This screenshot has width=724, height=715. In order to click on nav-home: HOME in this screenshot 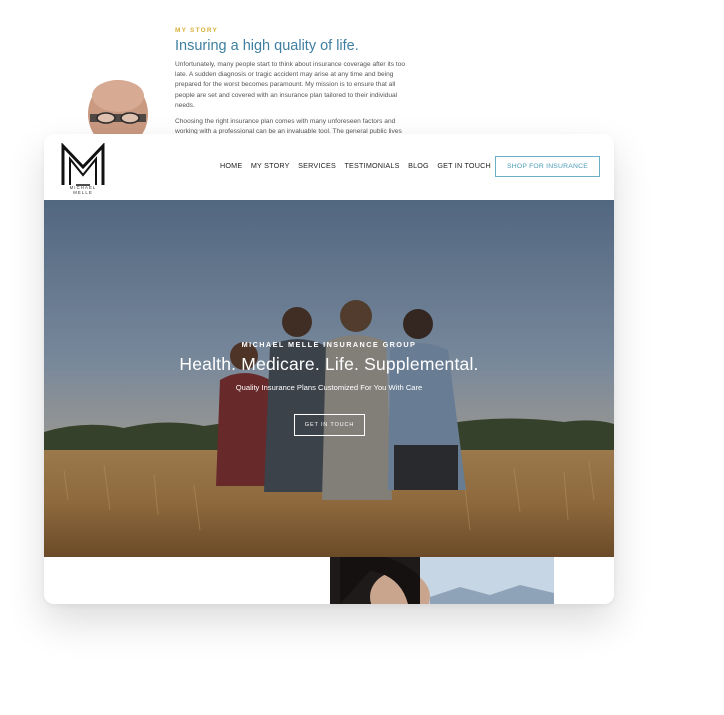, I will do `click(231, 165)`.